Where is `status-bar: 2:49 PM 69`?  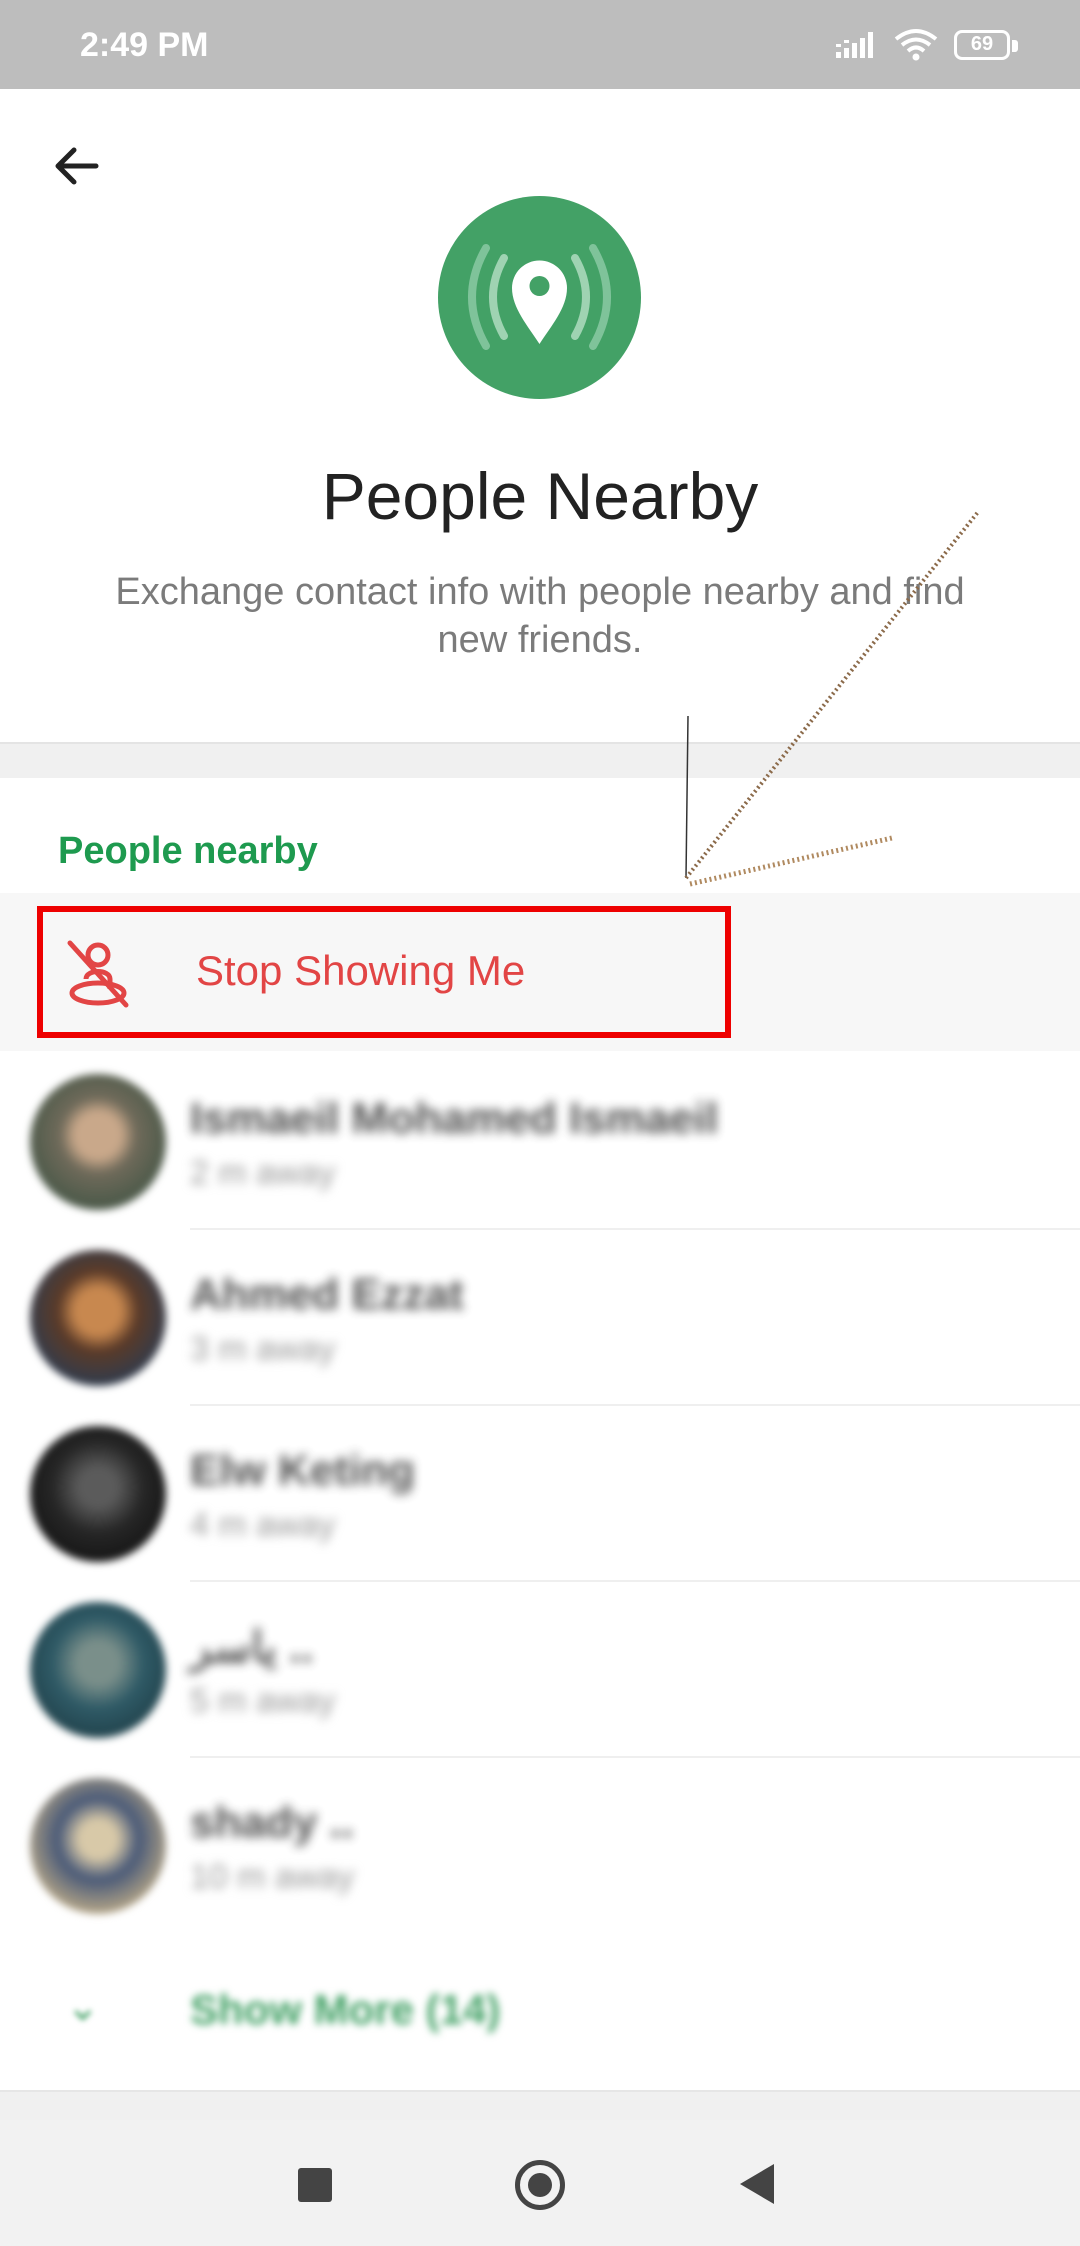
status-bar: 2:49 PM 69 is located at coordinates (540, 44).